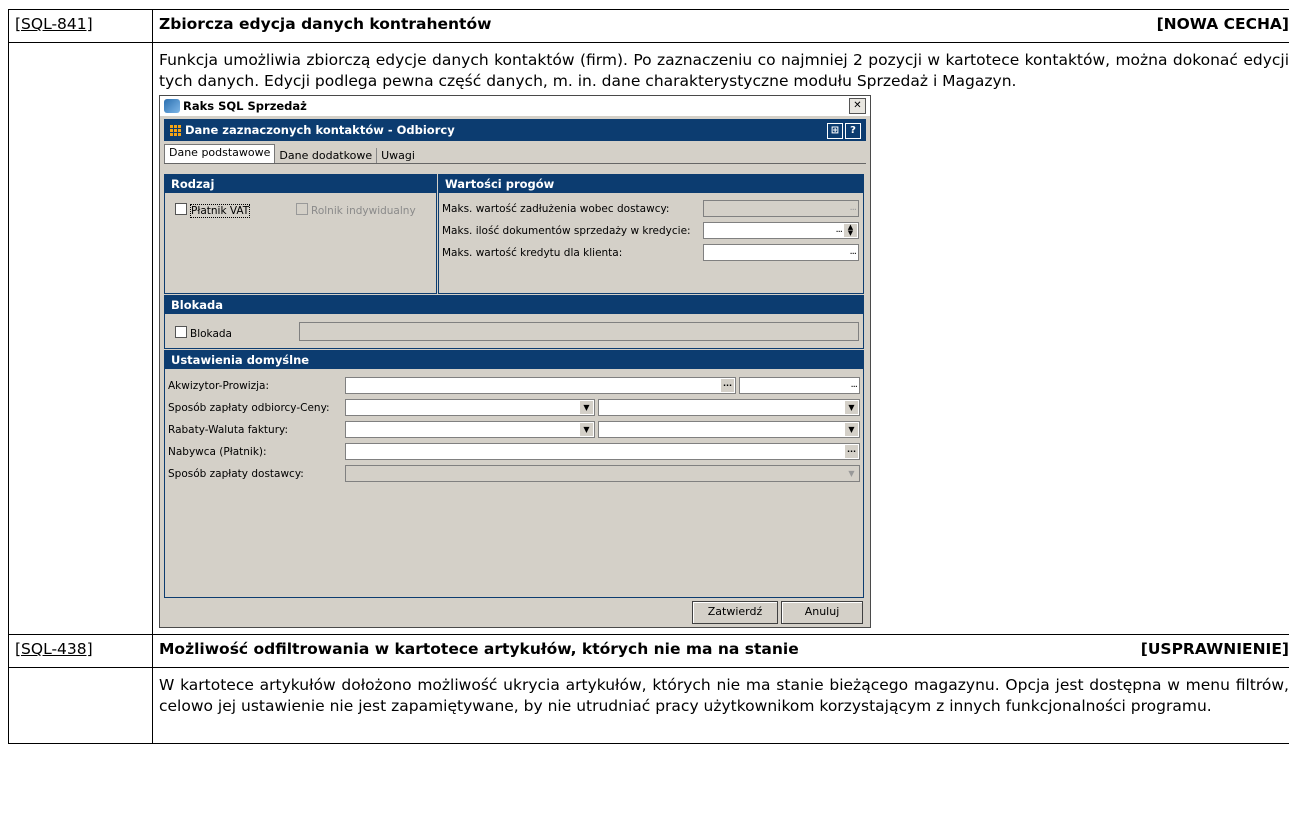  Describe the element at coordinates (249, 408) in the screenshot. I see `sposob-zaplaty-label: Sposób zapłaty odbiorcy-Ceny:` at that location.